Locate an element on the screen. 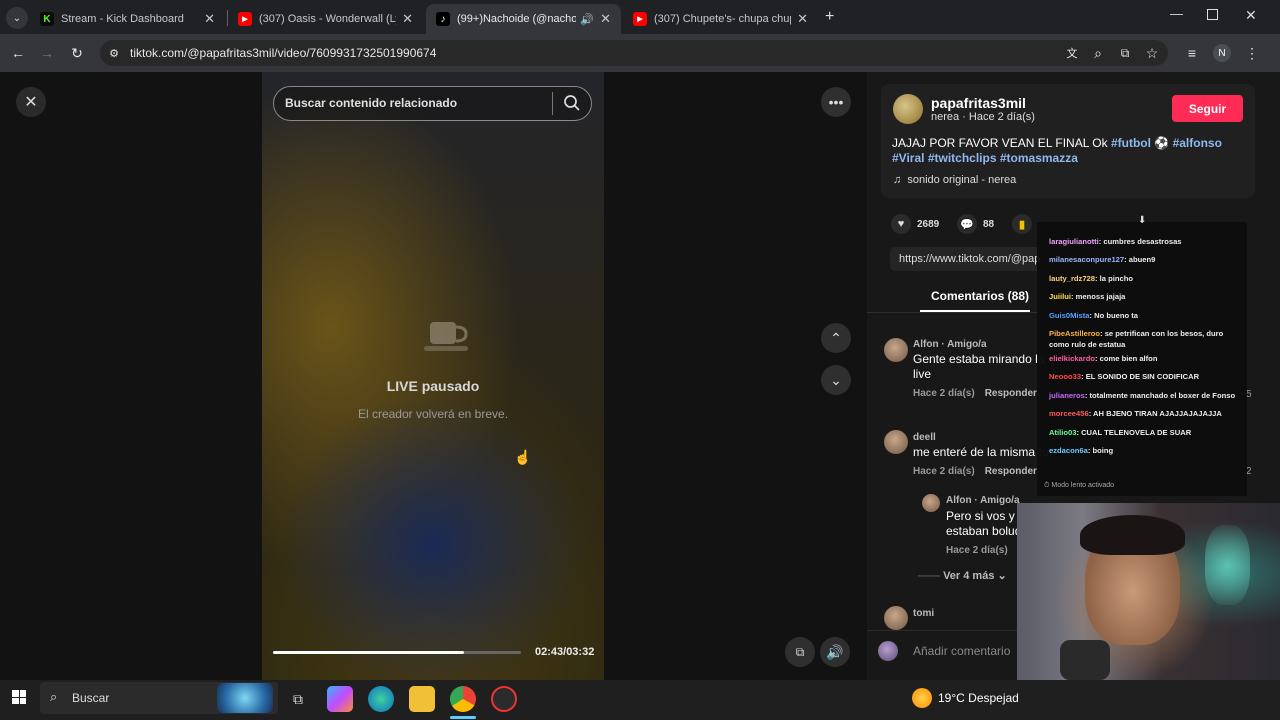 The image size is (1280, 720). chat-filter-icon: ⬇ is located at coordinates (1142, 220).